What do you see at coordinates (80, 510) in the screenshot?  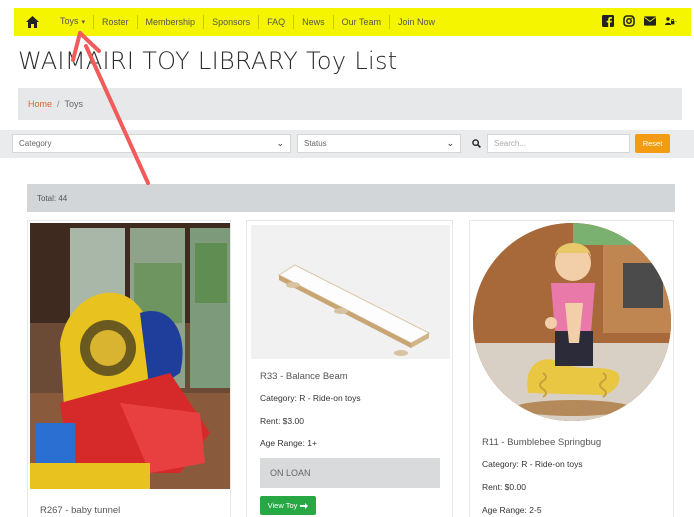 I see `toy-title: R267 - baby tunnel` at bounding box center [80, 510].